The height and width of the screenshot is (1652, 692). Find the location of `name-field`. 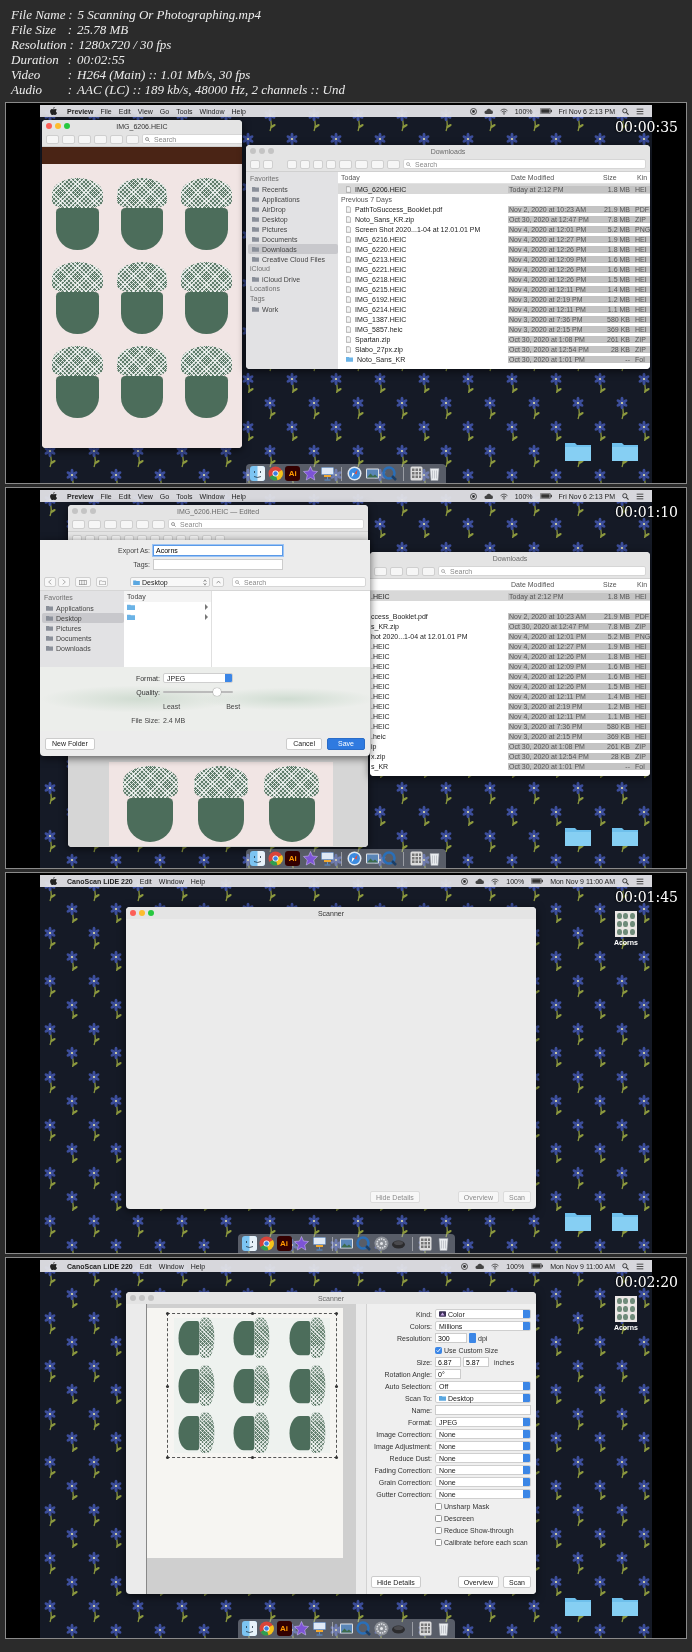

name-field is located at coordinates (483, 1410).